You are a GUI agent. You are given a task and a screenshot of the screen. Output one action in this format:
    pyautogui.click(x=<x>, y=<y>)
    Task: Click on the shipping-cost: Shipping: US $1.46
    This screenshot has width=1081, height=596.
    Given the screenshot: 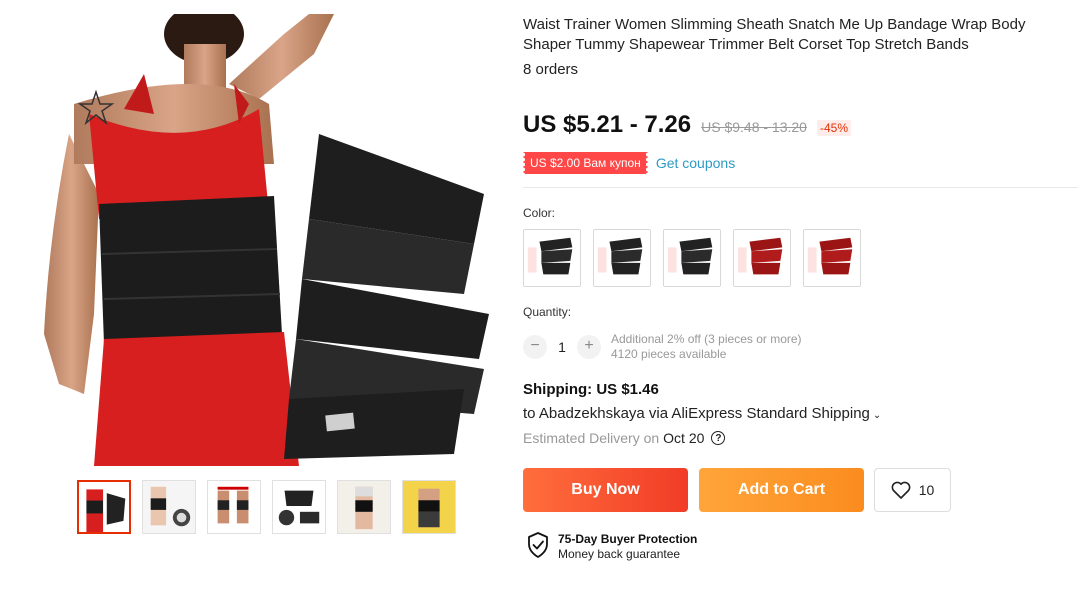 What is the action you would take?
    pyautogui.click(x=591, y=389)
    